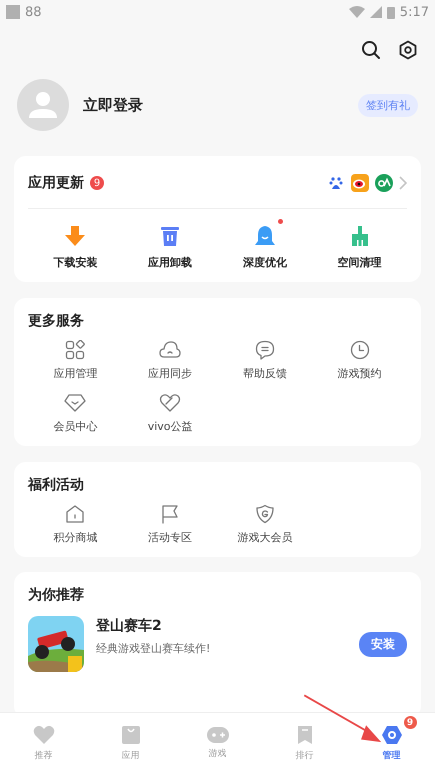  I want to click on app-name: 登山赛车2, so click(129, 625).